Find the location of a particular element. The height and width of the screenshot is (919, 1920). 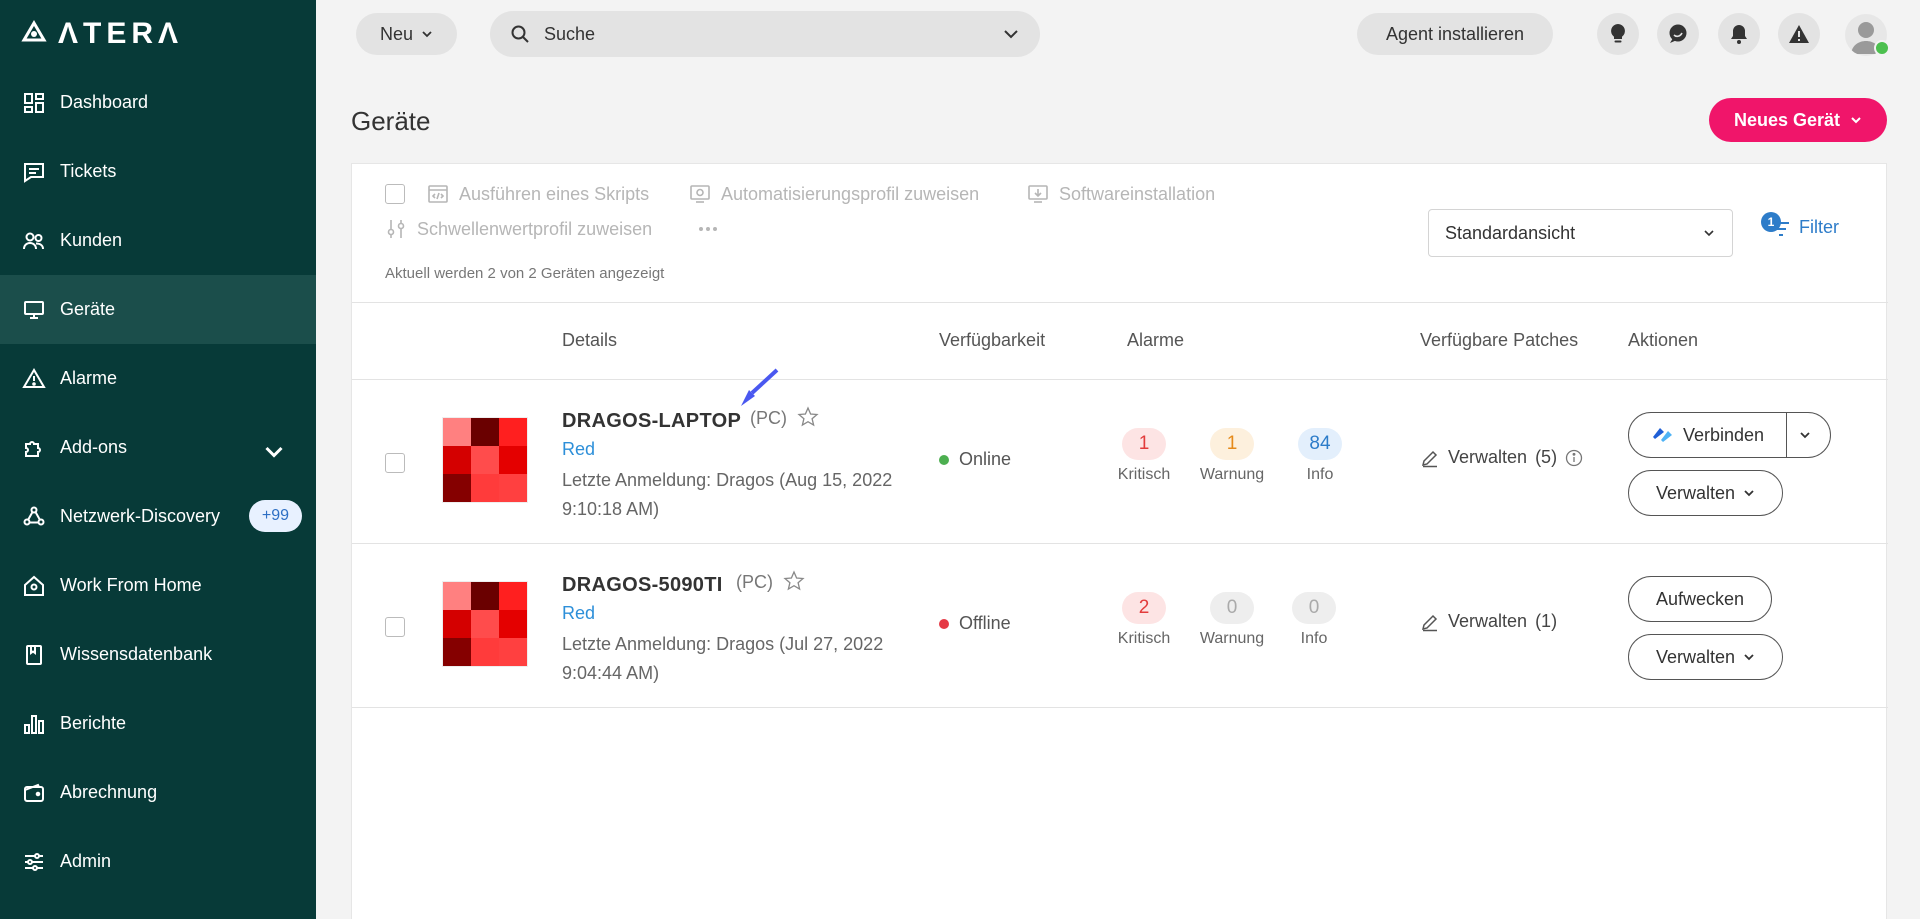

more-icon is located at coordinates (708, 229).